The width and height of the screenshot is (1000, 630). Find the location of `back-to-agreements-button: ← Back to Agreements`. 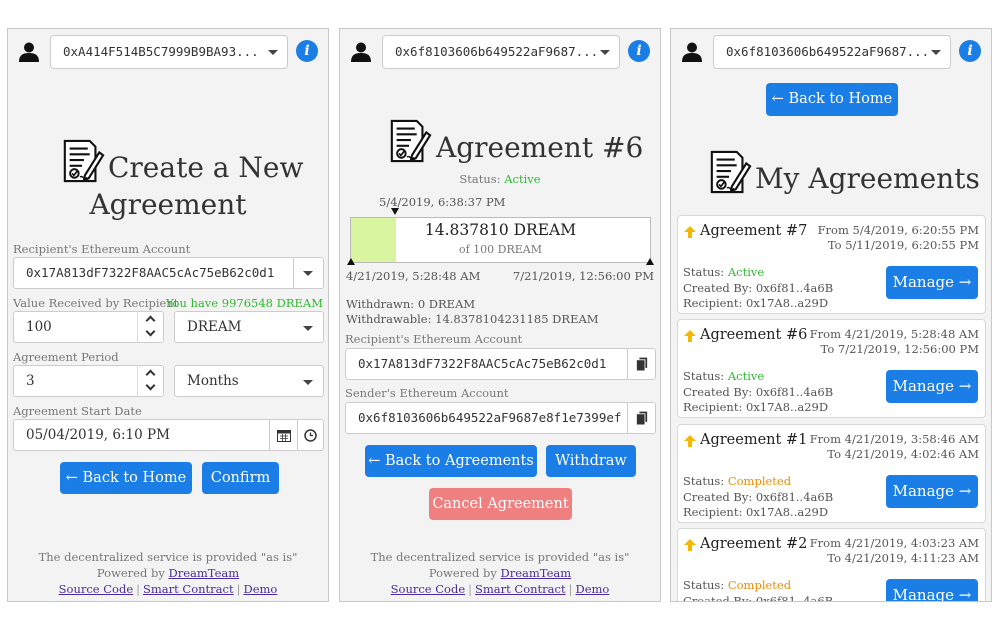

back-to-agreements-button: ← Back to Agreements is located at coordinates (451, 461).